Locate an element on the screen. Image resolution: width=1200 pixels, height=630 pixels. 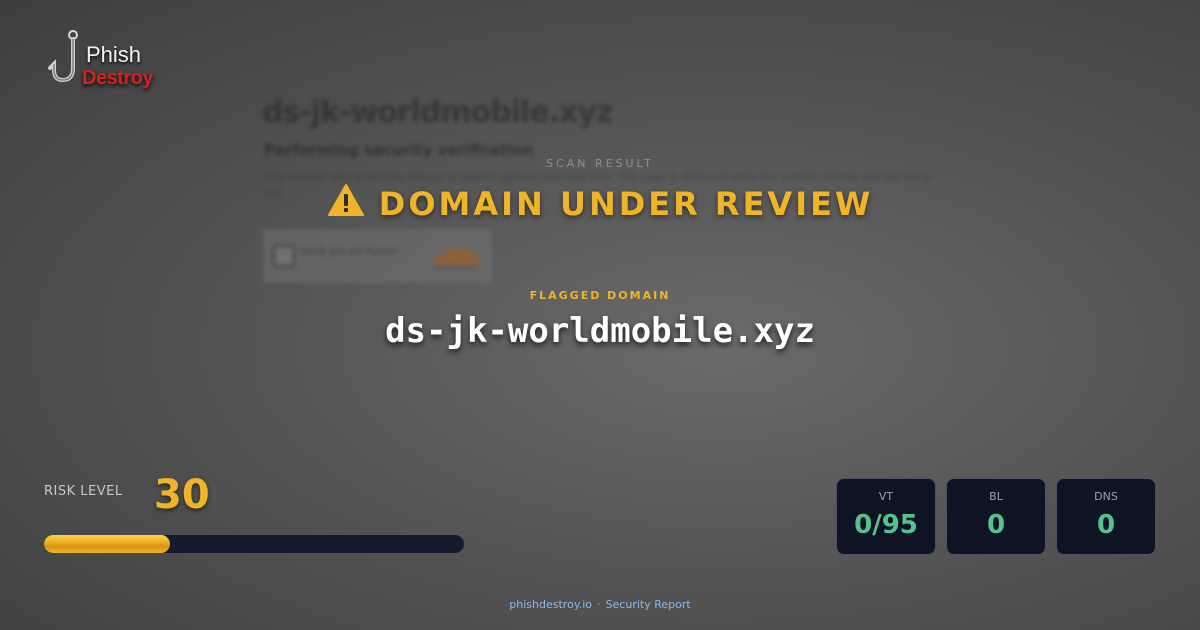
logo-text-phish: Phish is located at coordinates (114, 54).